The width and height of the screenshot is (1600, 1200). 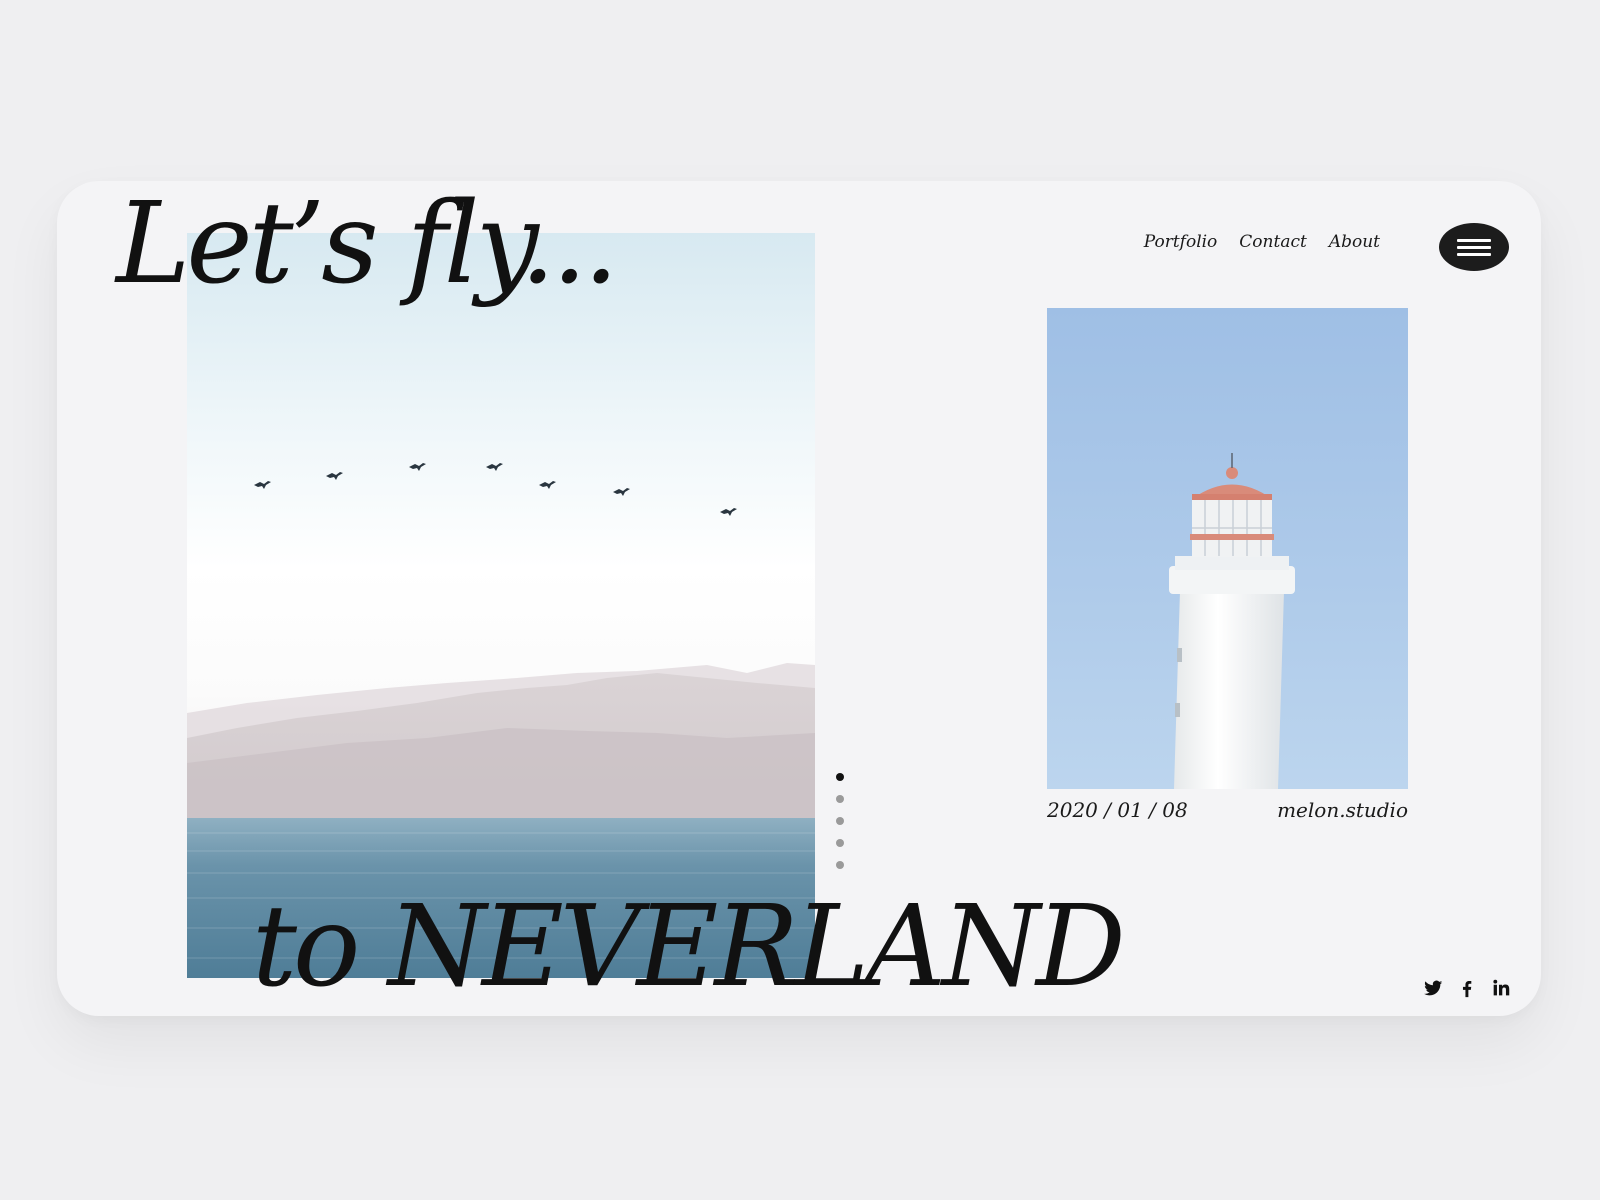 What do you see at coordinates (1501, 988) in the screenshot?
I see `linkedin-icon` at bounding box center [1501, 988].